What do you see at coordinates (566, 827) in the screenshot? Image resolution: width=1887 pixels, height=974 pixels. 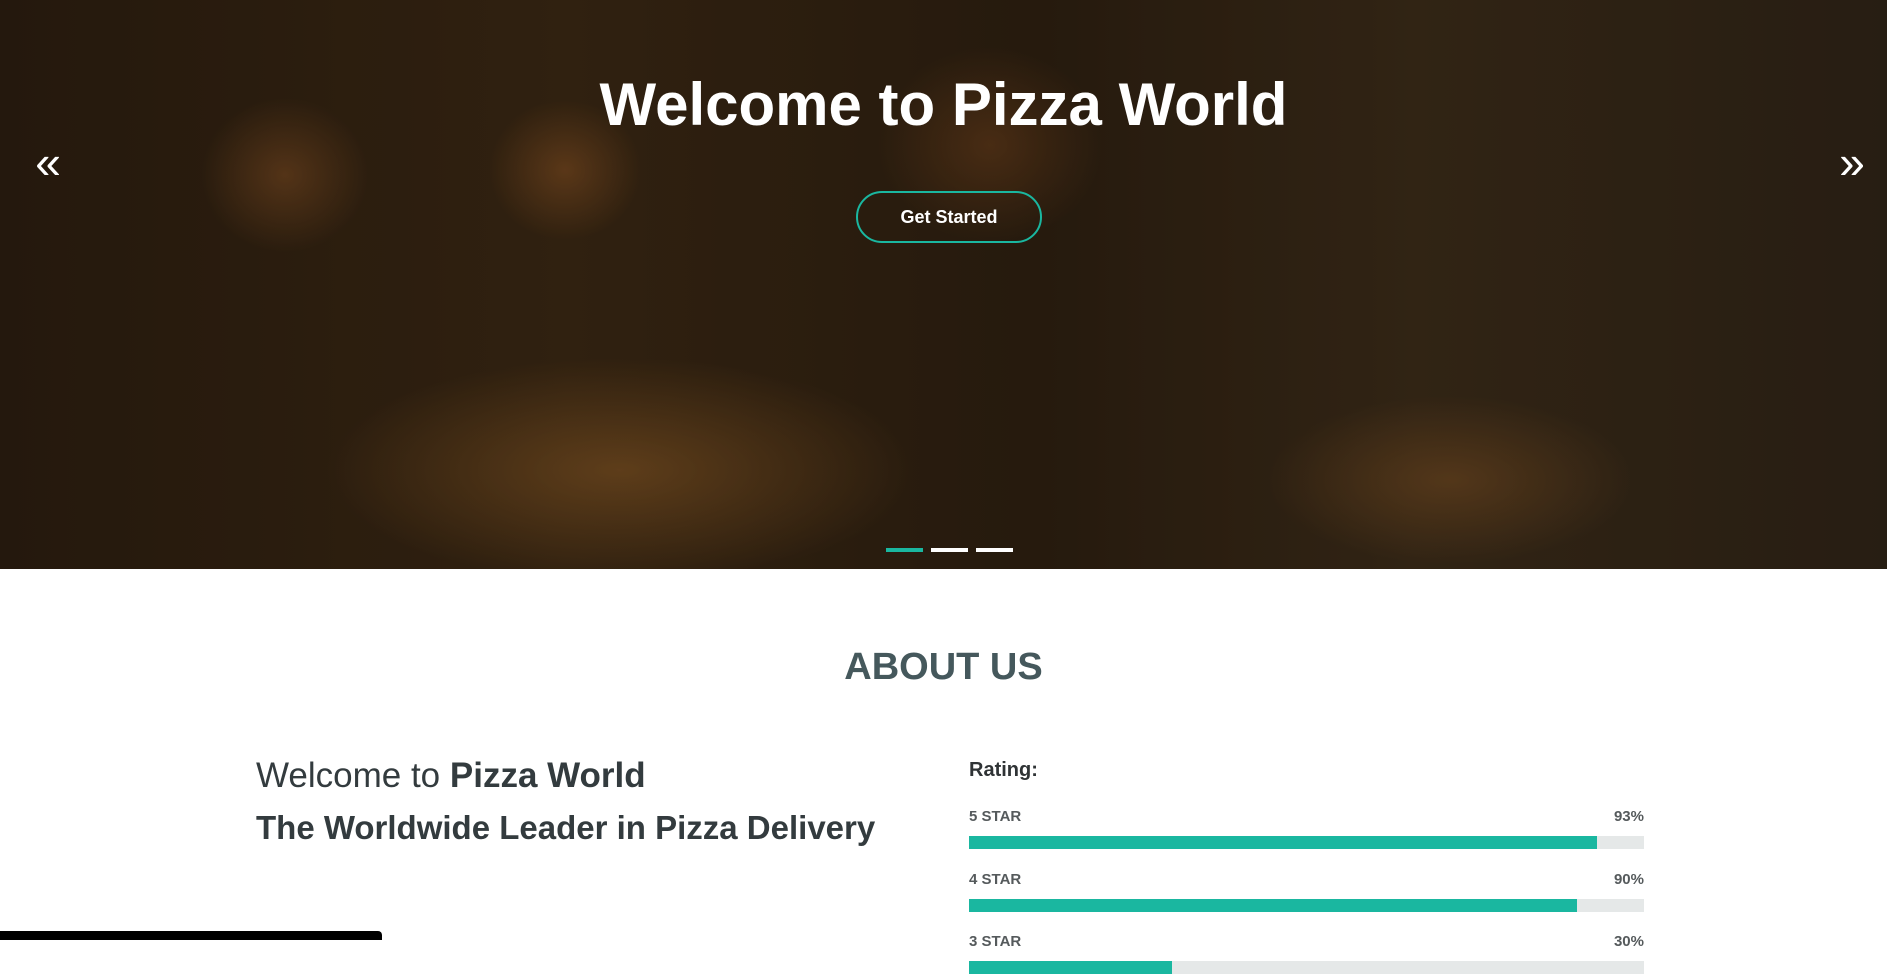 I see `tagline: The Worldwide Leader in Pizza Delivery` at bounding box center [566, 827].